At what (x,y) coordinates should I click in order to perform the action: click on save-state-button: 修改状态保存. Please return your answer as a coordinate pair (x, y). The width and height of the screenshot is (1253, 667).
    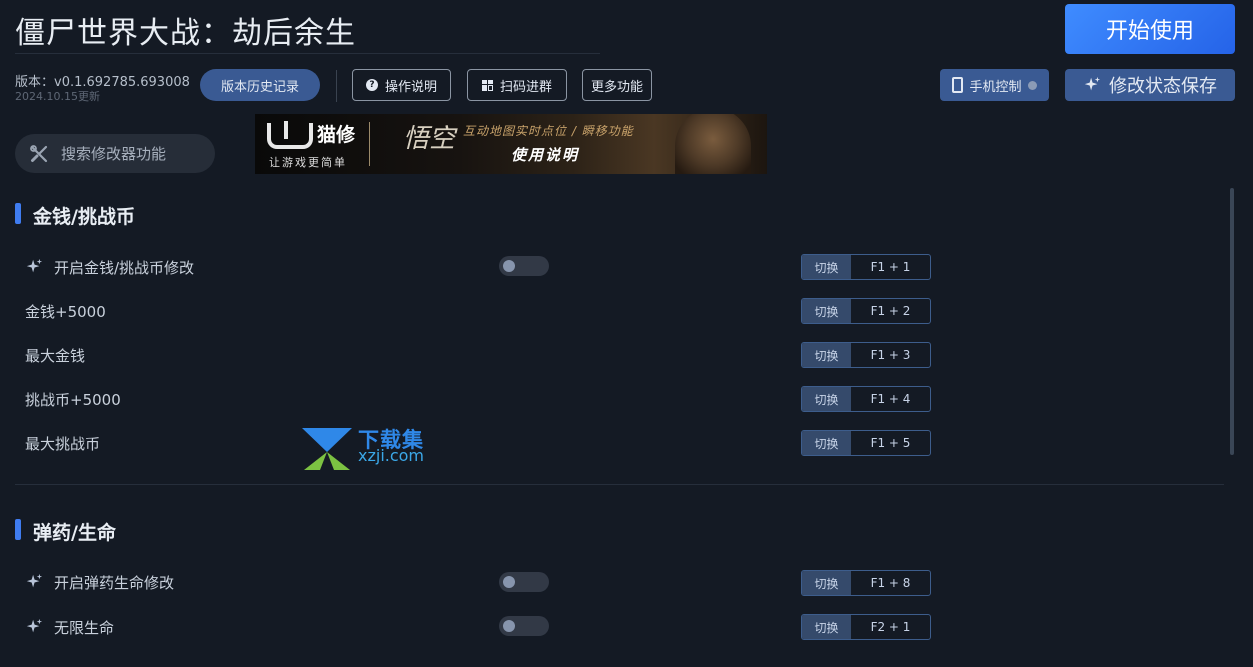
    Looking at the image, I should click on (1150, 85).